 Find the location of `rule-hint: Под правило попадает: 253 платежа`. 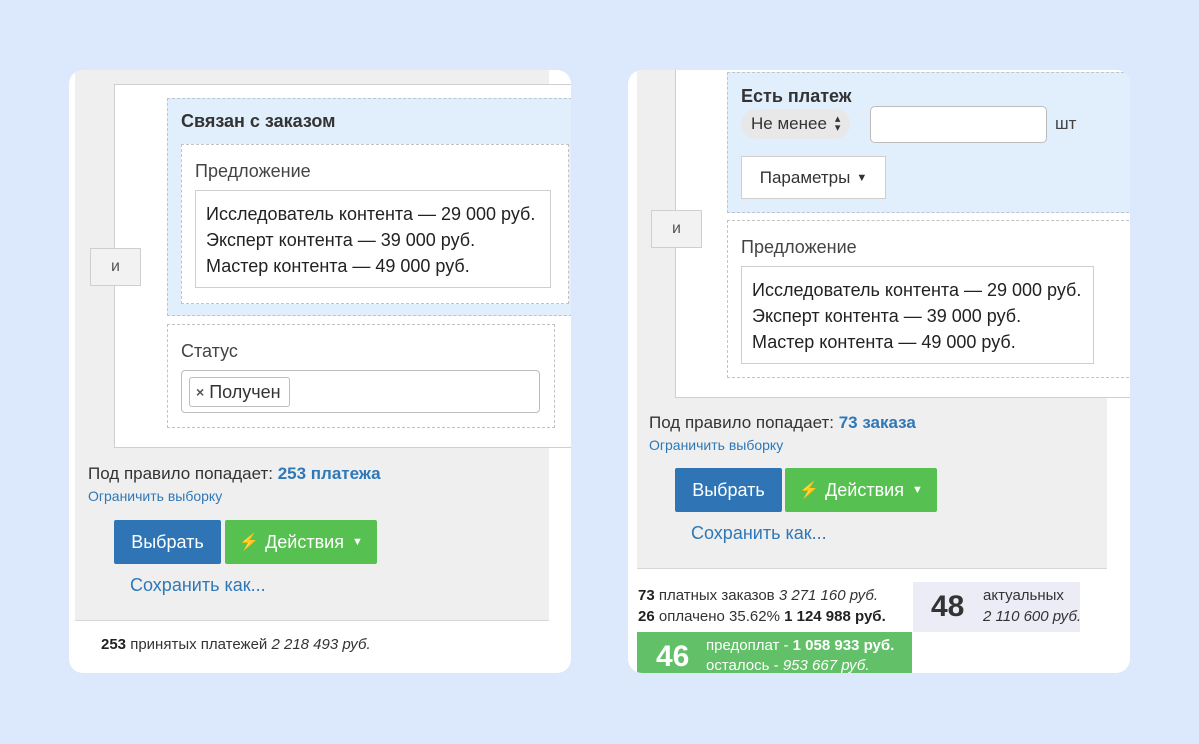

rule-hint: Под правило попадает: 253 платежа is located at coordinates (234, 474).